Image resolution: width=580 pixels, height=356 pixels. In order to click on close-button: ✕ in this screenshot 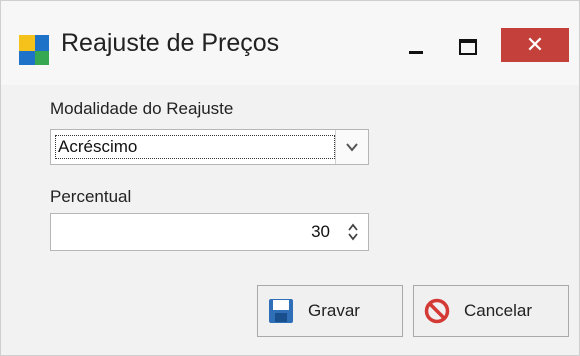, I will do `click(535, 45)`.